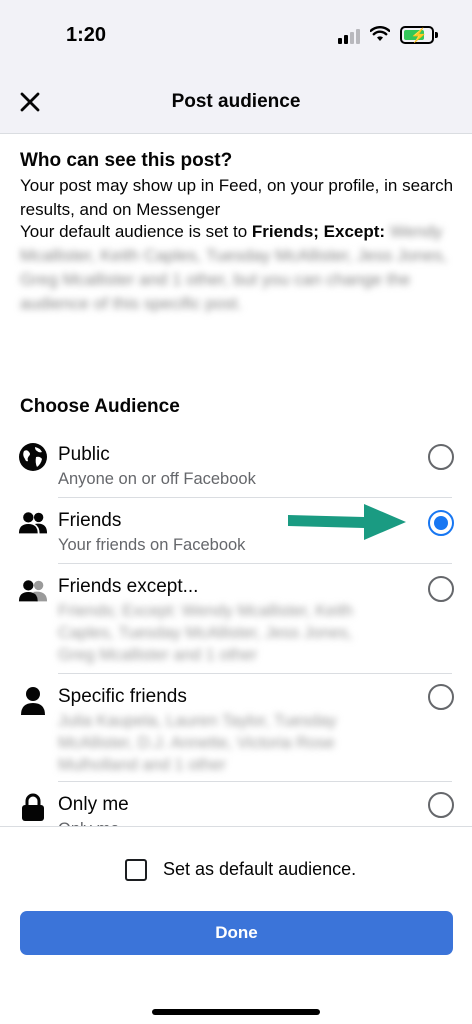  I want to click on page-title: Post audience, so click(236, 101).